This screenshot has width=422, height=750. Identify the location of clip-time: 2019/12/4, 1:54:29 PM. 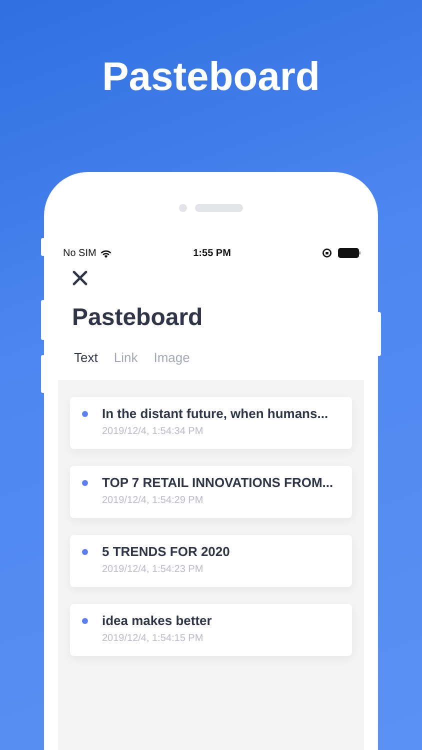
(153, 500).